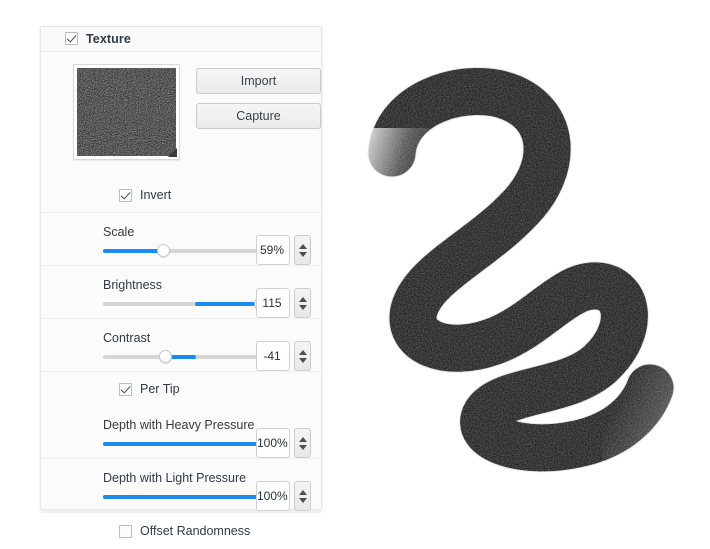 The image size is (710, 549). I want to click on depth-light-track-fill, so click(191, 497).